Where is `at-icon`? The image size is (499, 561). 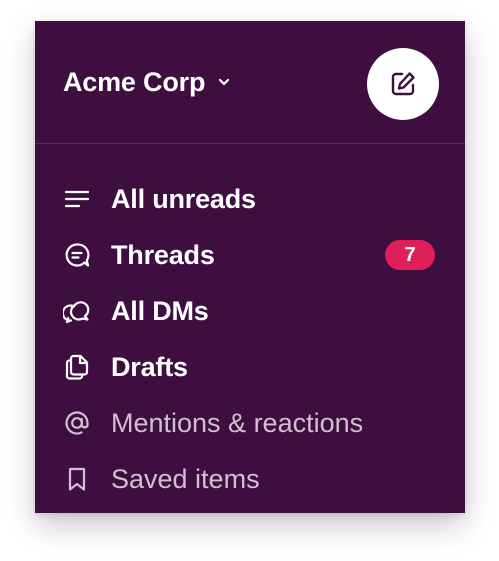 at-icon is located at coordinates (77, 423).